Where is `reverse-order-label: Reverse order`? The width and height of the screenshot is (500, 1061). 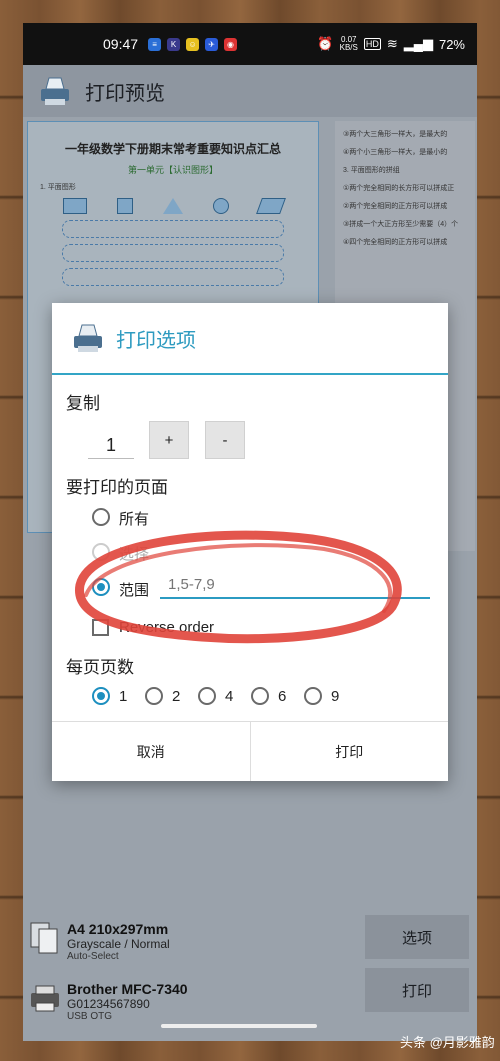
reverse-order-label: Reverse order is located at coordinates (167, 627).